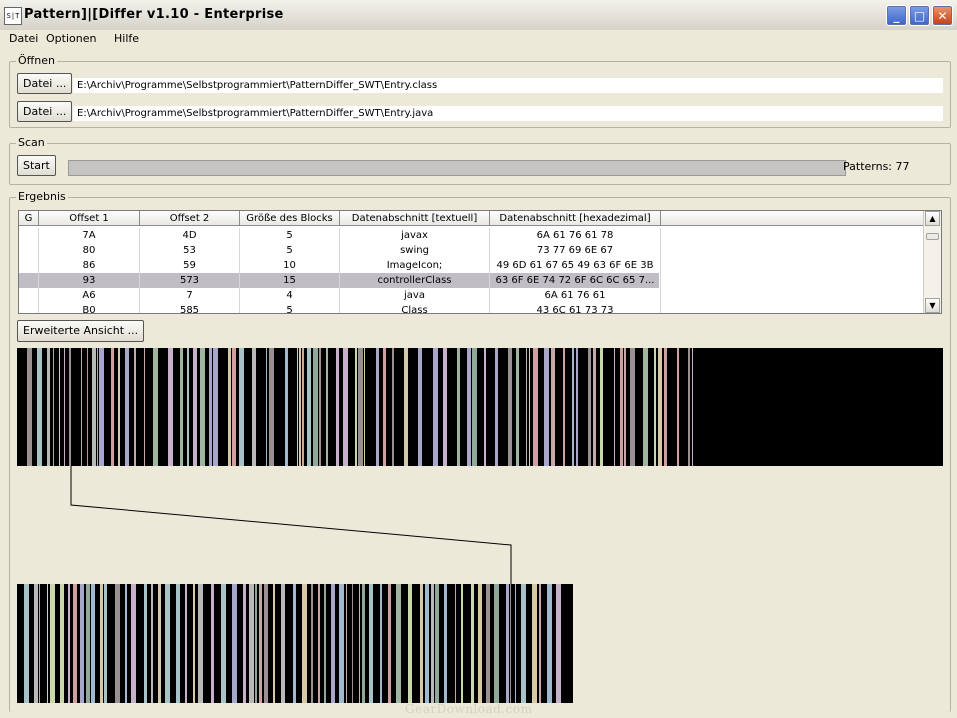 The height and width of the screenshot is (718, 957). What do you see at coordinates (469, 709) in the screenshot?
I see `watermark: GearDownload.com` at bounding box center [469, 709].